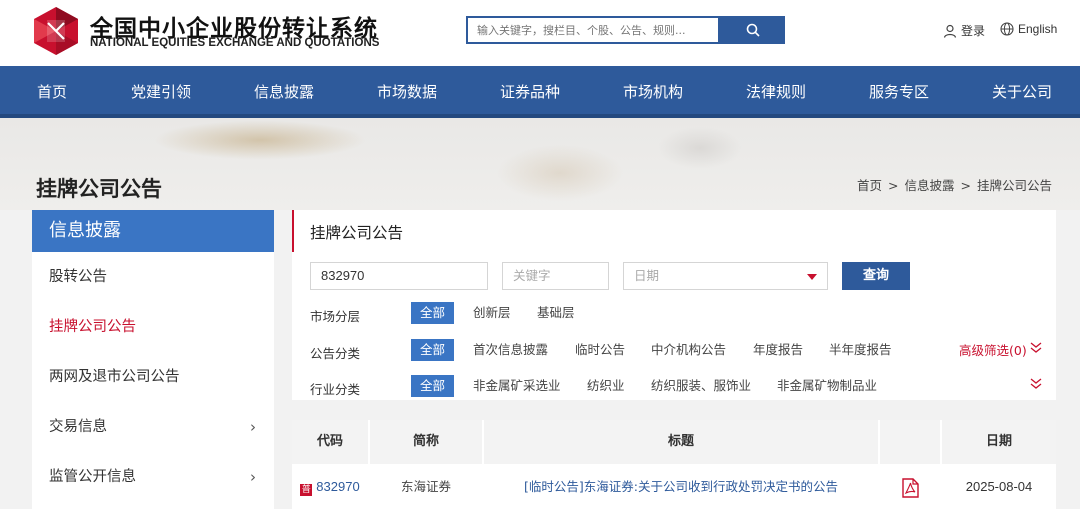  Describe the element at coordinates (52, 92) in the screenshot. I see `nav-home: 首页` at that location.